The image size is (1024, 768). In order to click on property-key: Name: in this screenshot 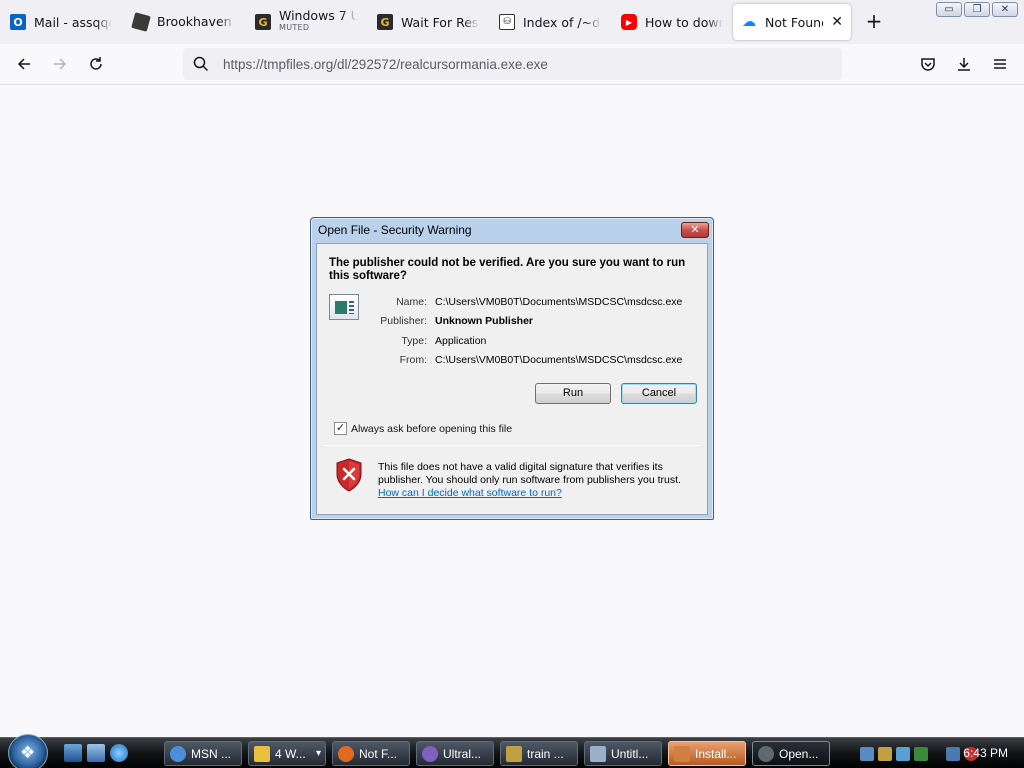, I will do `click(411, 302)`.